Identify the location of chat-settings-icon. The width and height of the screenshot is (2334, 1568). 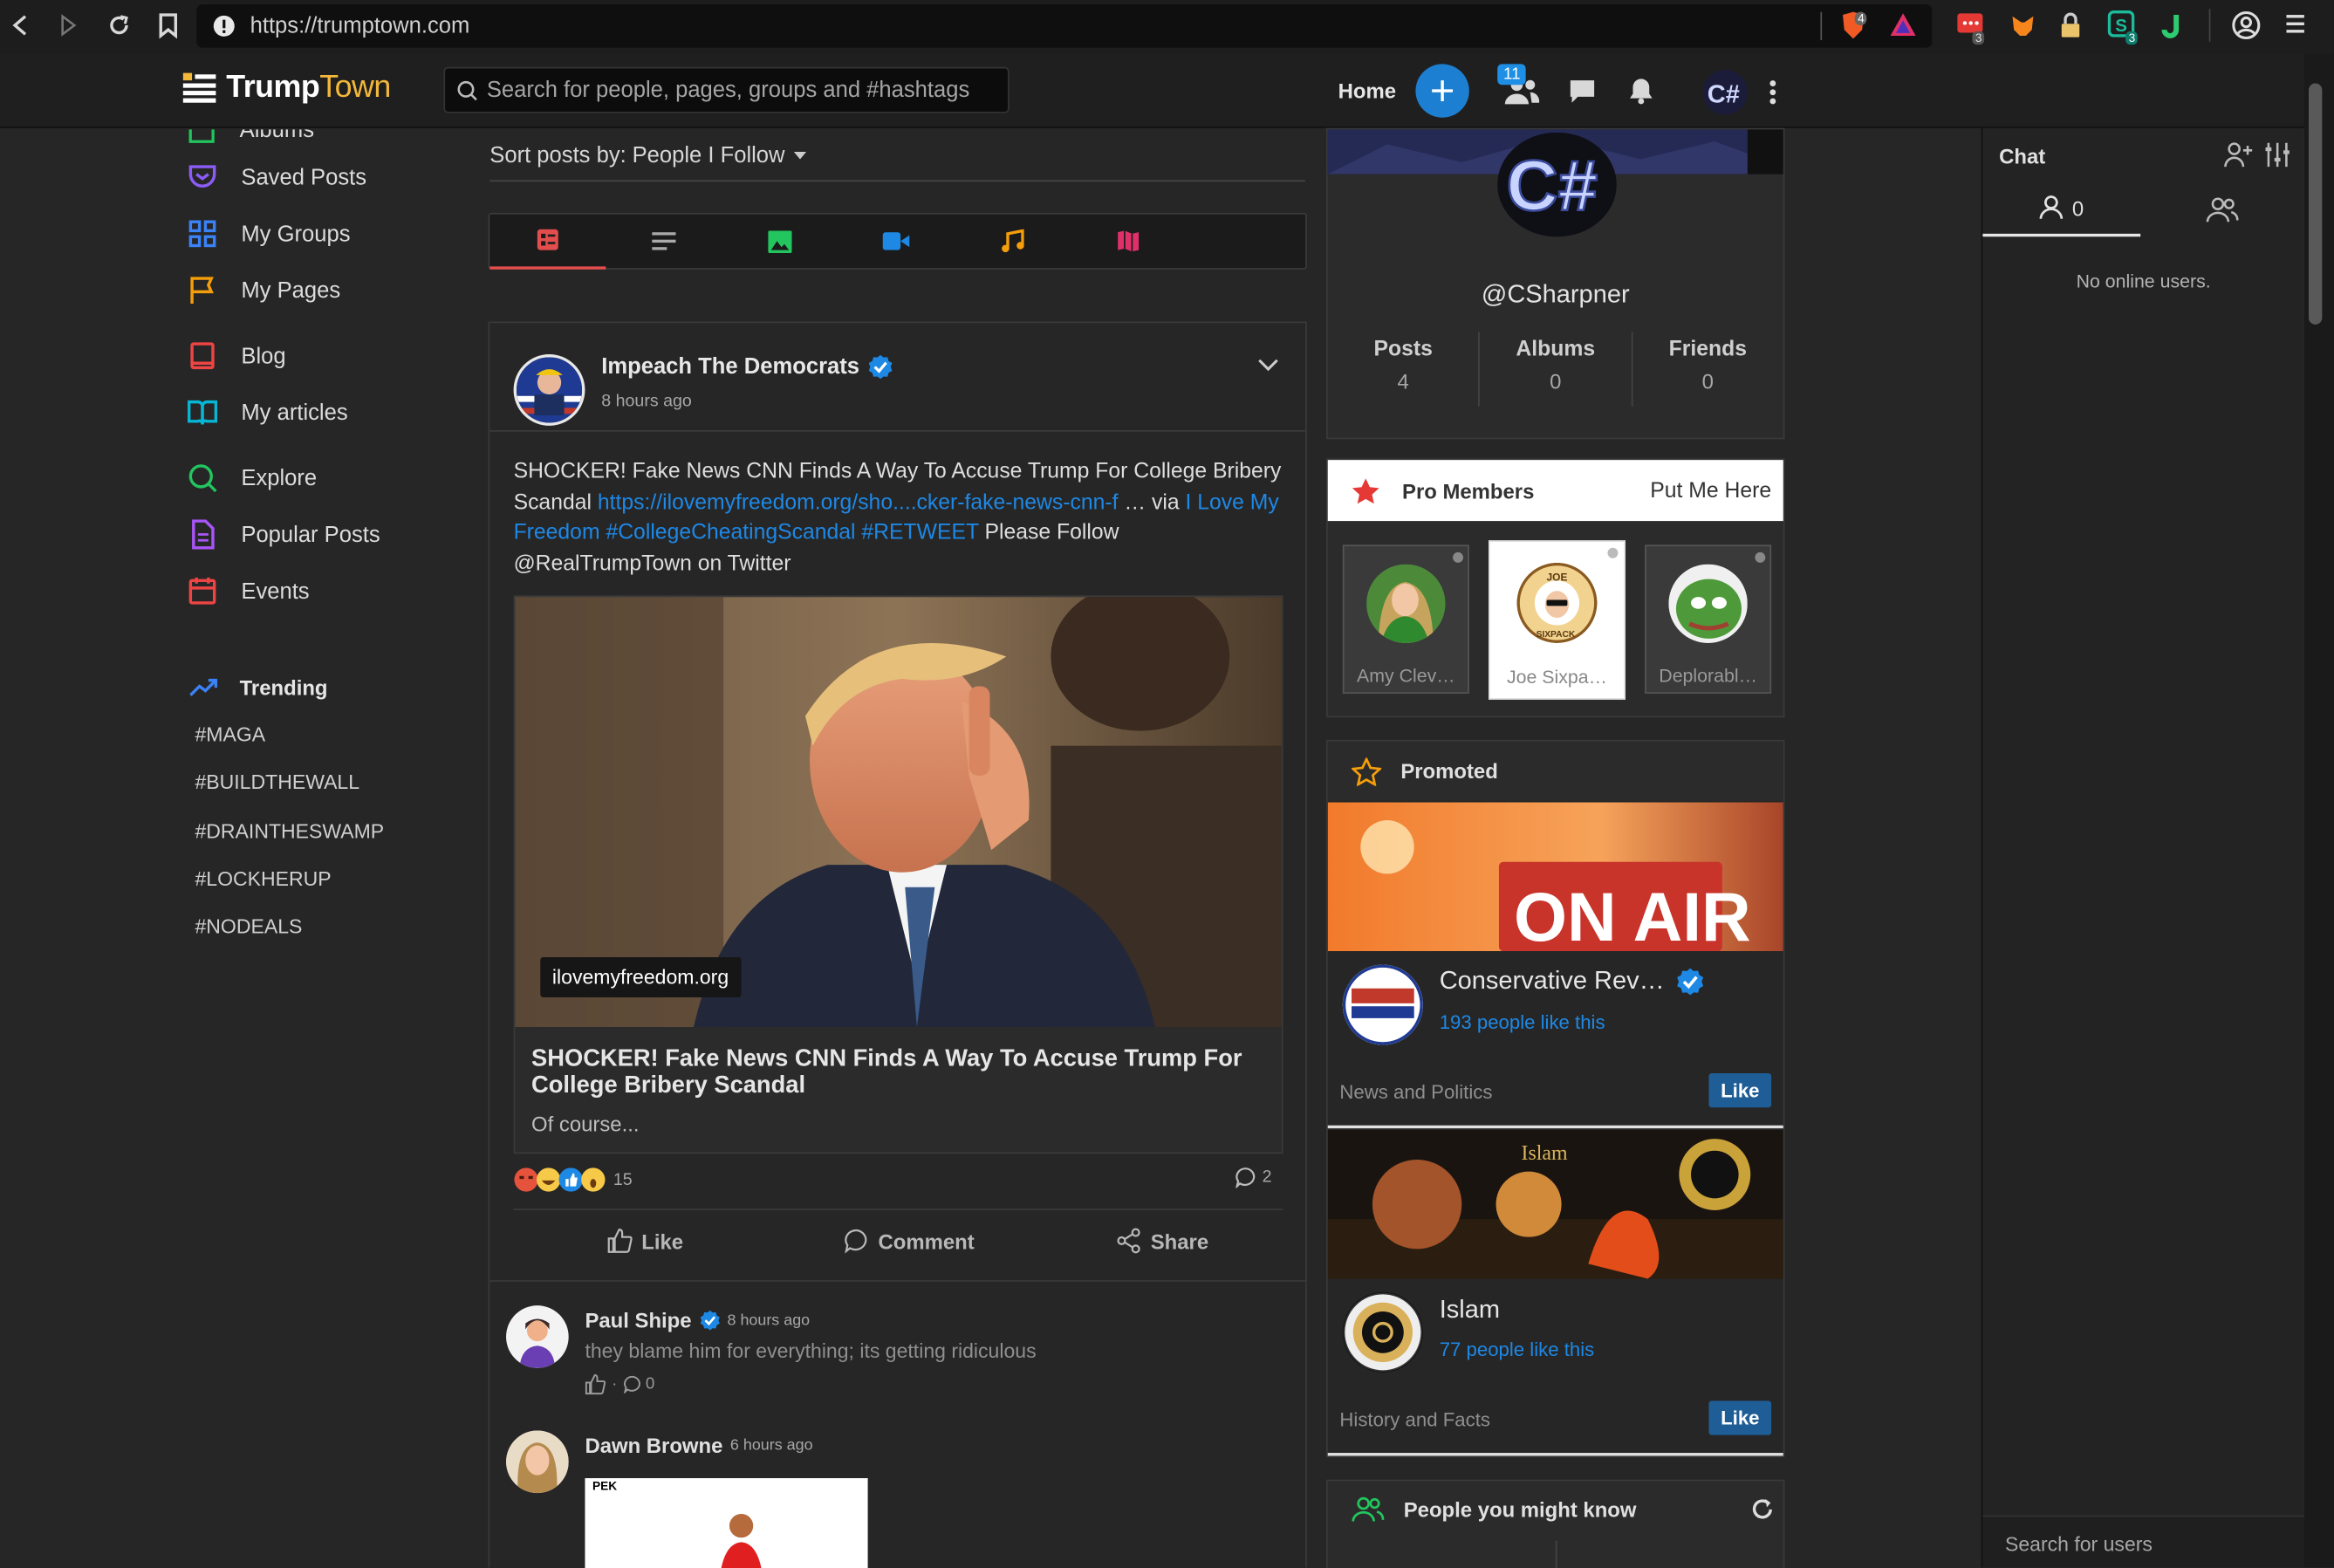
(2277, 154).